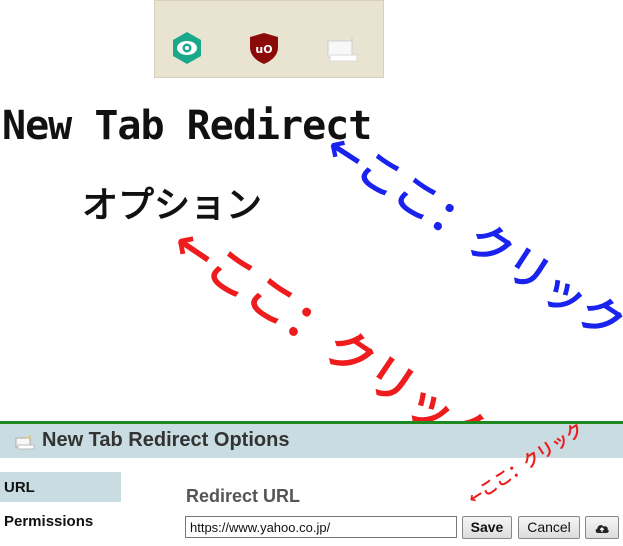 The width and height of the screenshot is (623, 546). What do you see at coordinates (60, 487) in the screenshot?
I see `nav-item-url: URL` at bounding box center [60, 487].